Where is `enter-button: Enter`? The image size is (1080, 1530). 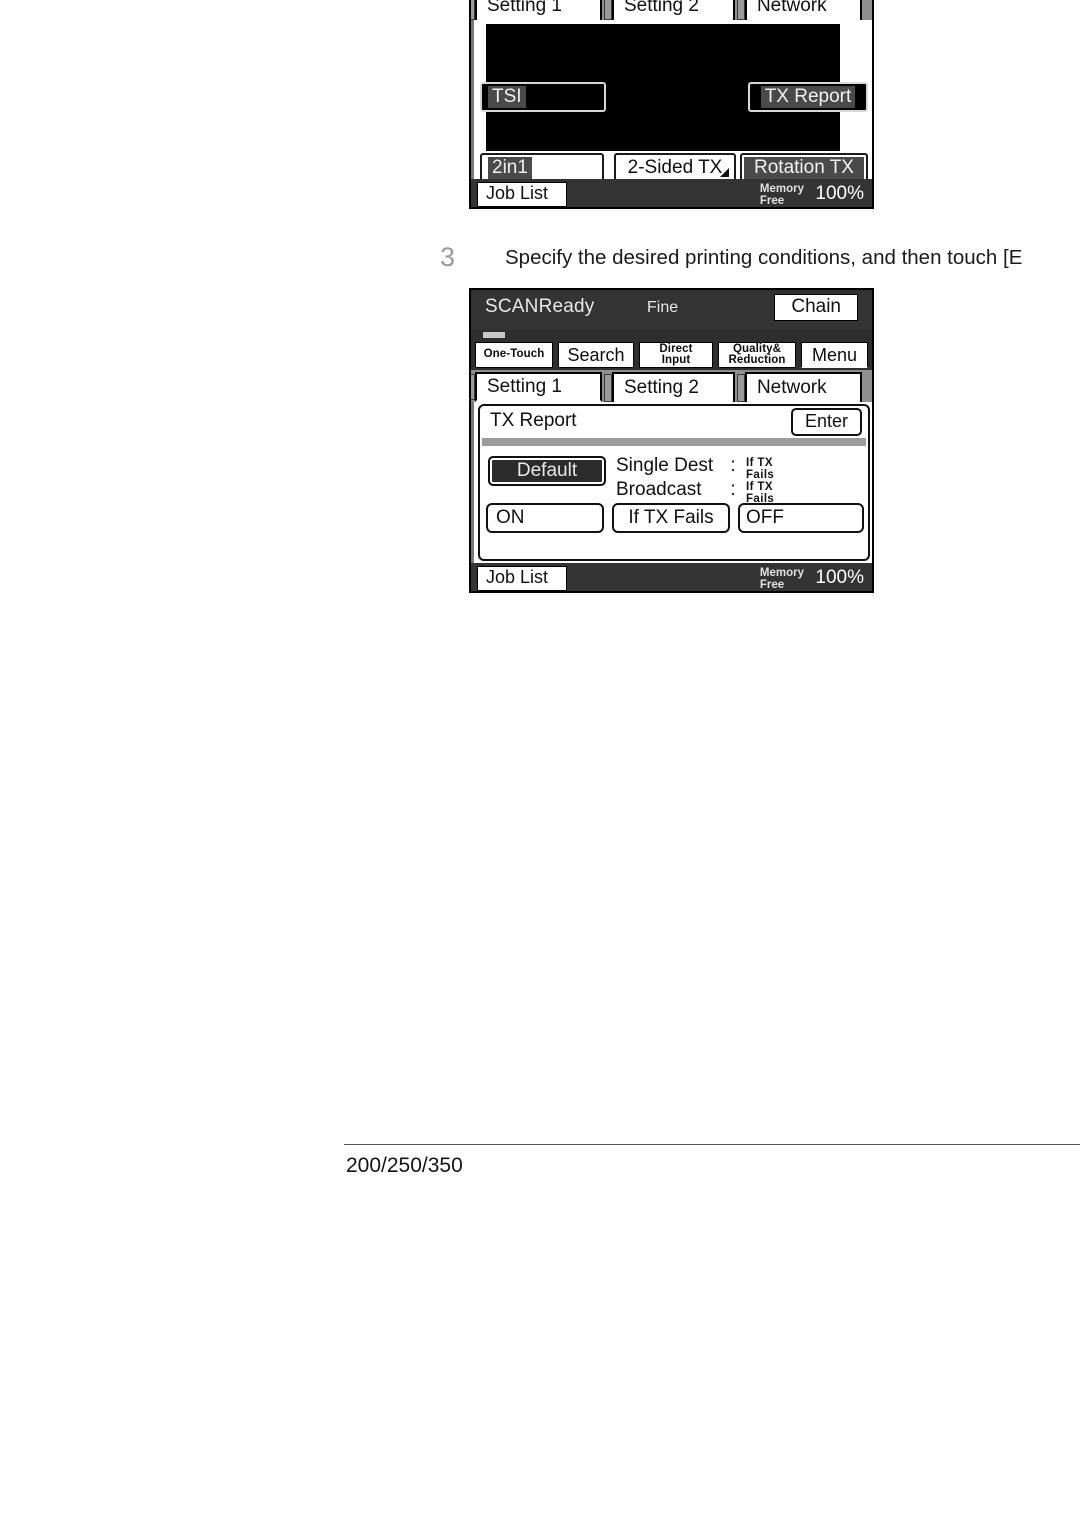
enter-button: Enter is located at coordinates (826, 422).